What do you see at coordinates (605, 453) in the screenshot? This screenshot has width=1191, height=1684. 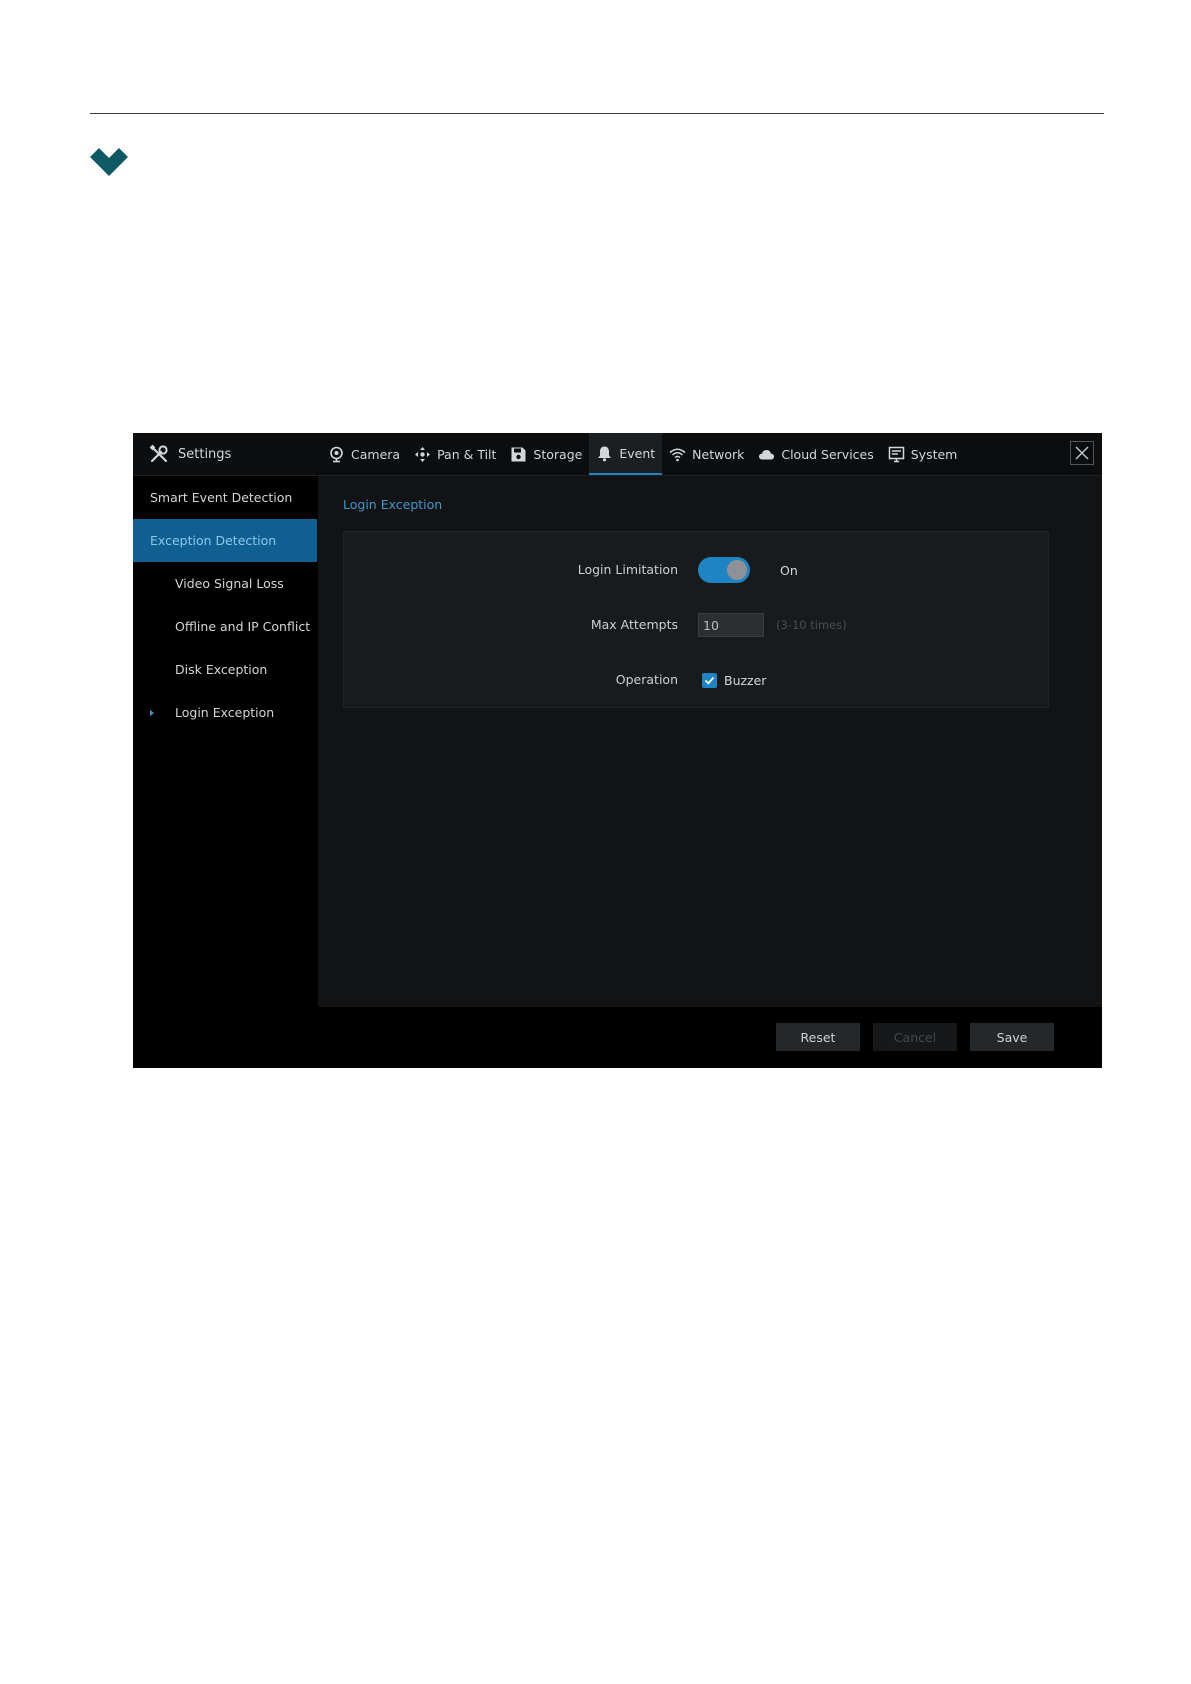 I see `bell-icon` at bounding box center [605, 453].